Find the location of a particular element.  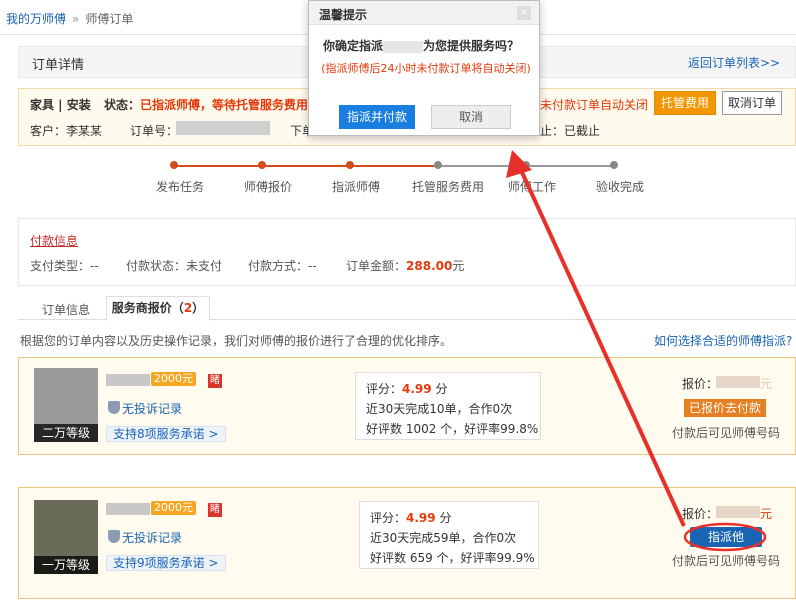

tab-provider-quotes-label: 服务商报价（ is located at coordinates (147, 308).